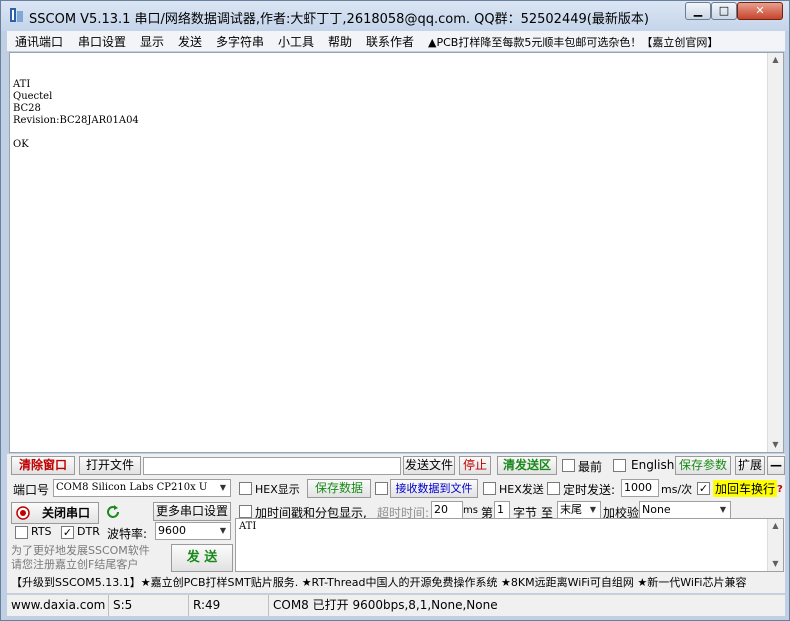 The height and width of the screenshot is (621, 790). I want to click on recv-to-file-button: 接收数据到文件, so click(434, 488).